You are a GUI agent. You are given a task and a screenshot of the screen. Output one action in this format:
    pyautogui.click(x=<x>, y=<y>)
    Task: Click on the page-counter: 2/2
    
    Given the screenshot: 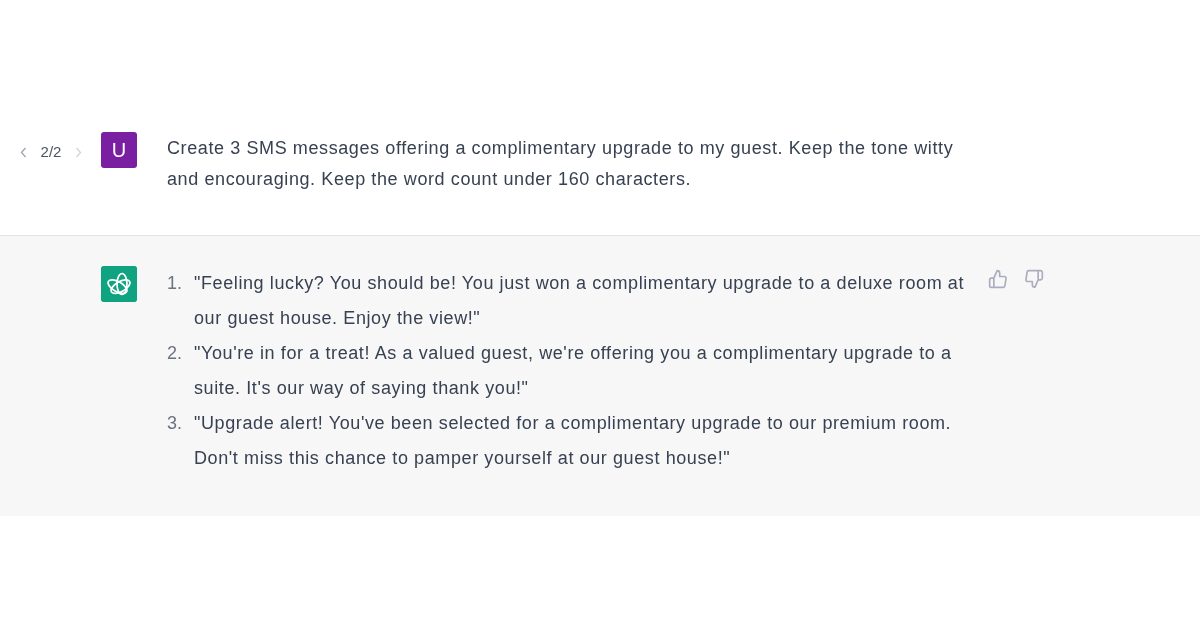 What is the action you would take?
    pyautogui.click(x=51, y=151)
    